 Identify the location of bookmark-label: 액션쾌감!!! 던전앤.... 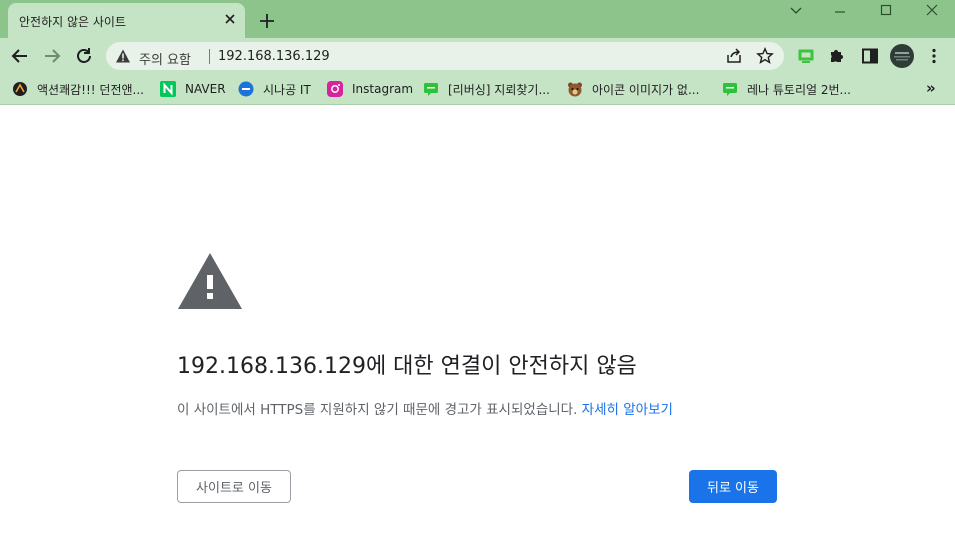
(90, 89).